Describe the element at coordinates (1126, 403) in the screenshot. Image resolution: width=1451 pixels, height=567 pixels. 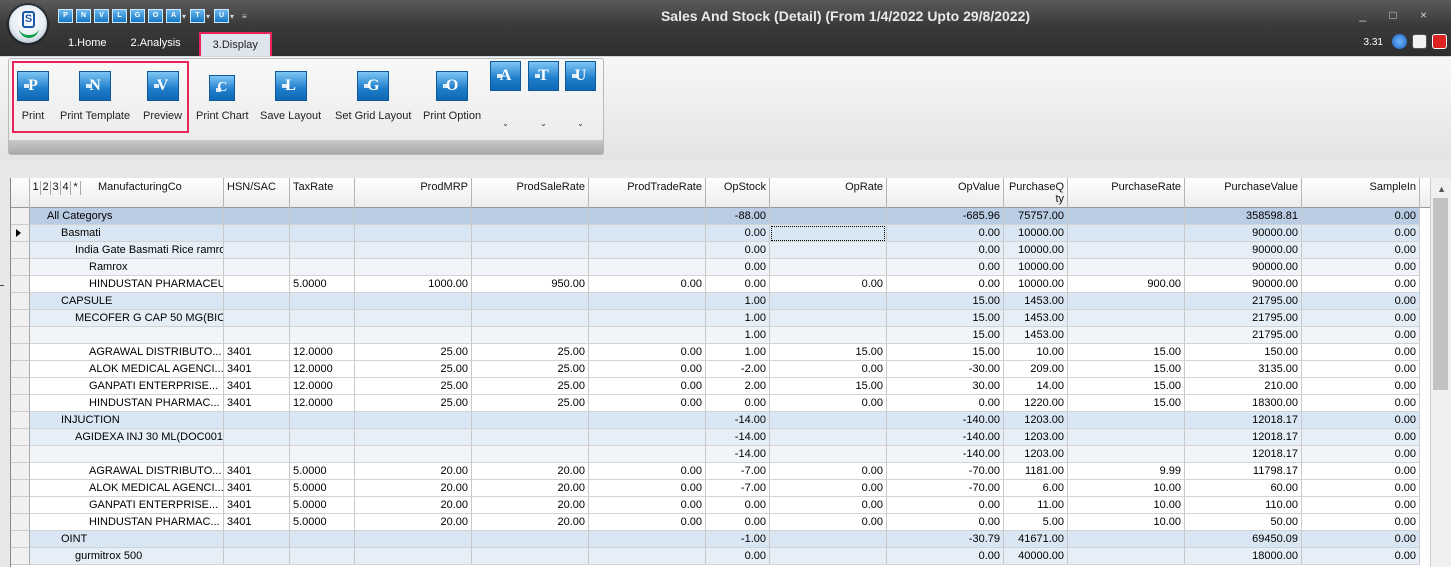
I see `cell-prate: 15.00` at that location.